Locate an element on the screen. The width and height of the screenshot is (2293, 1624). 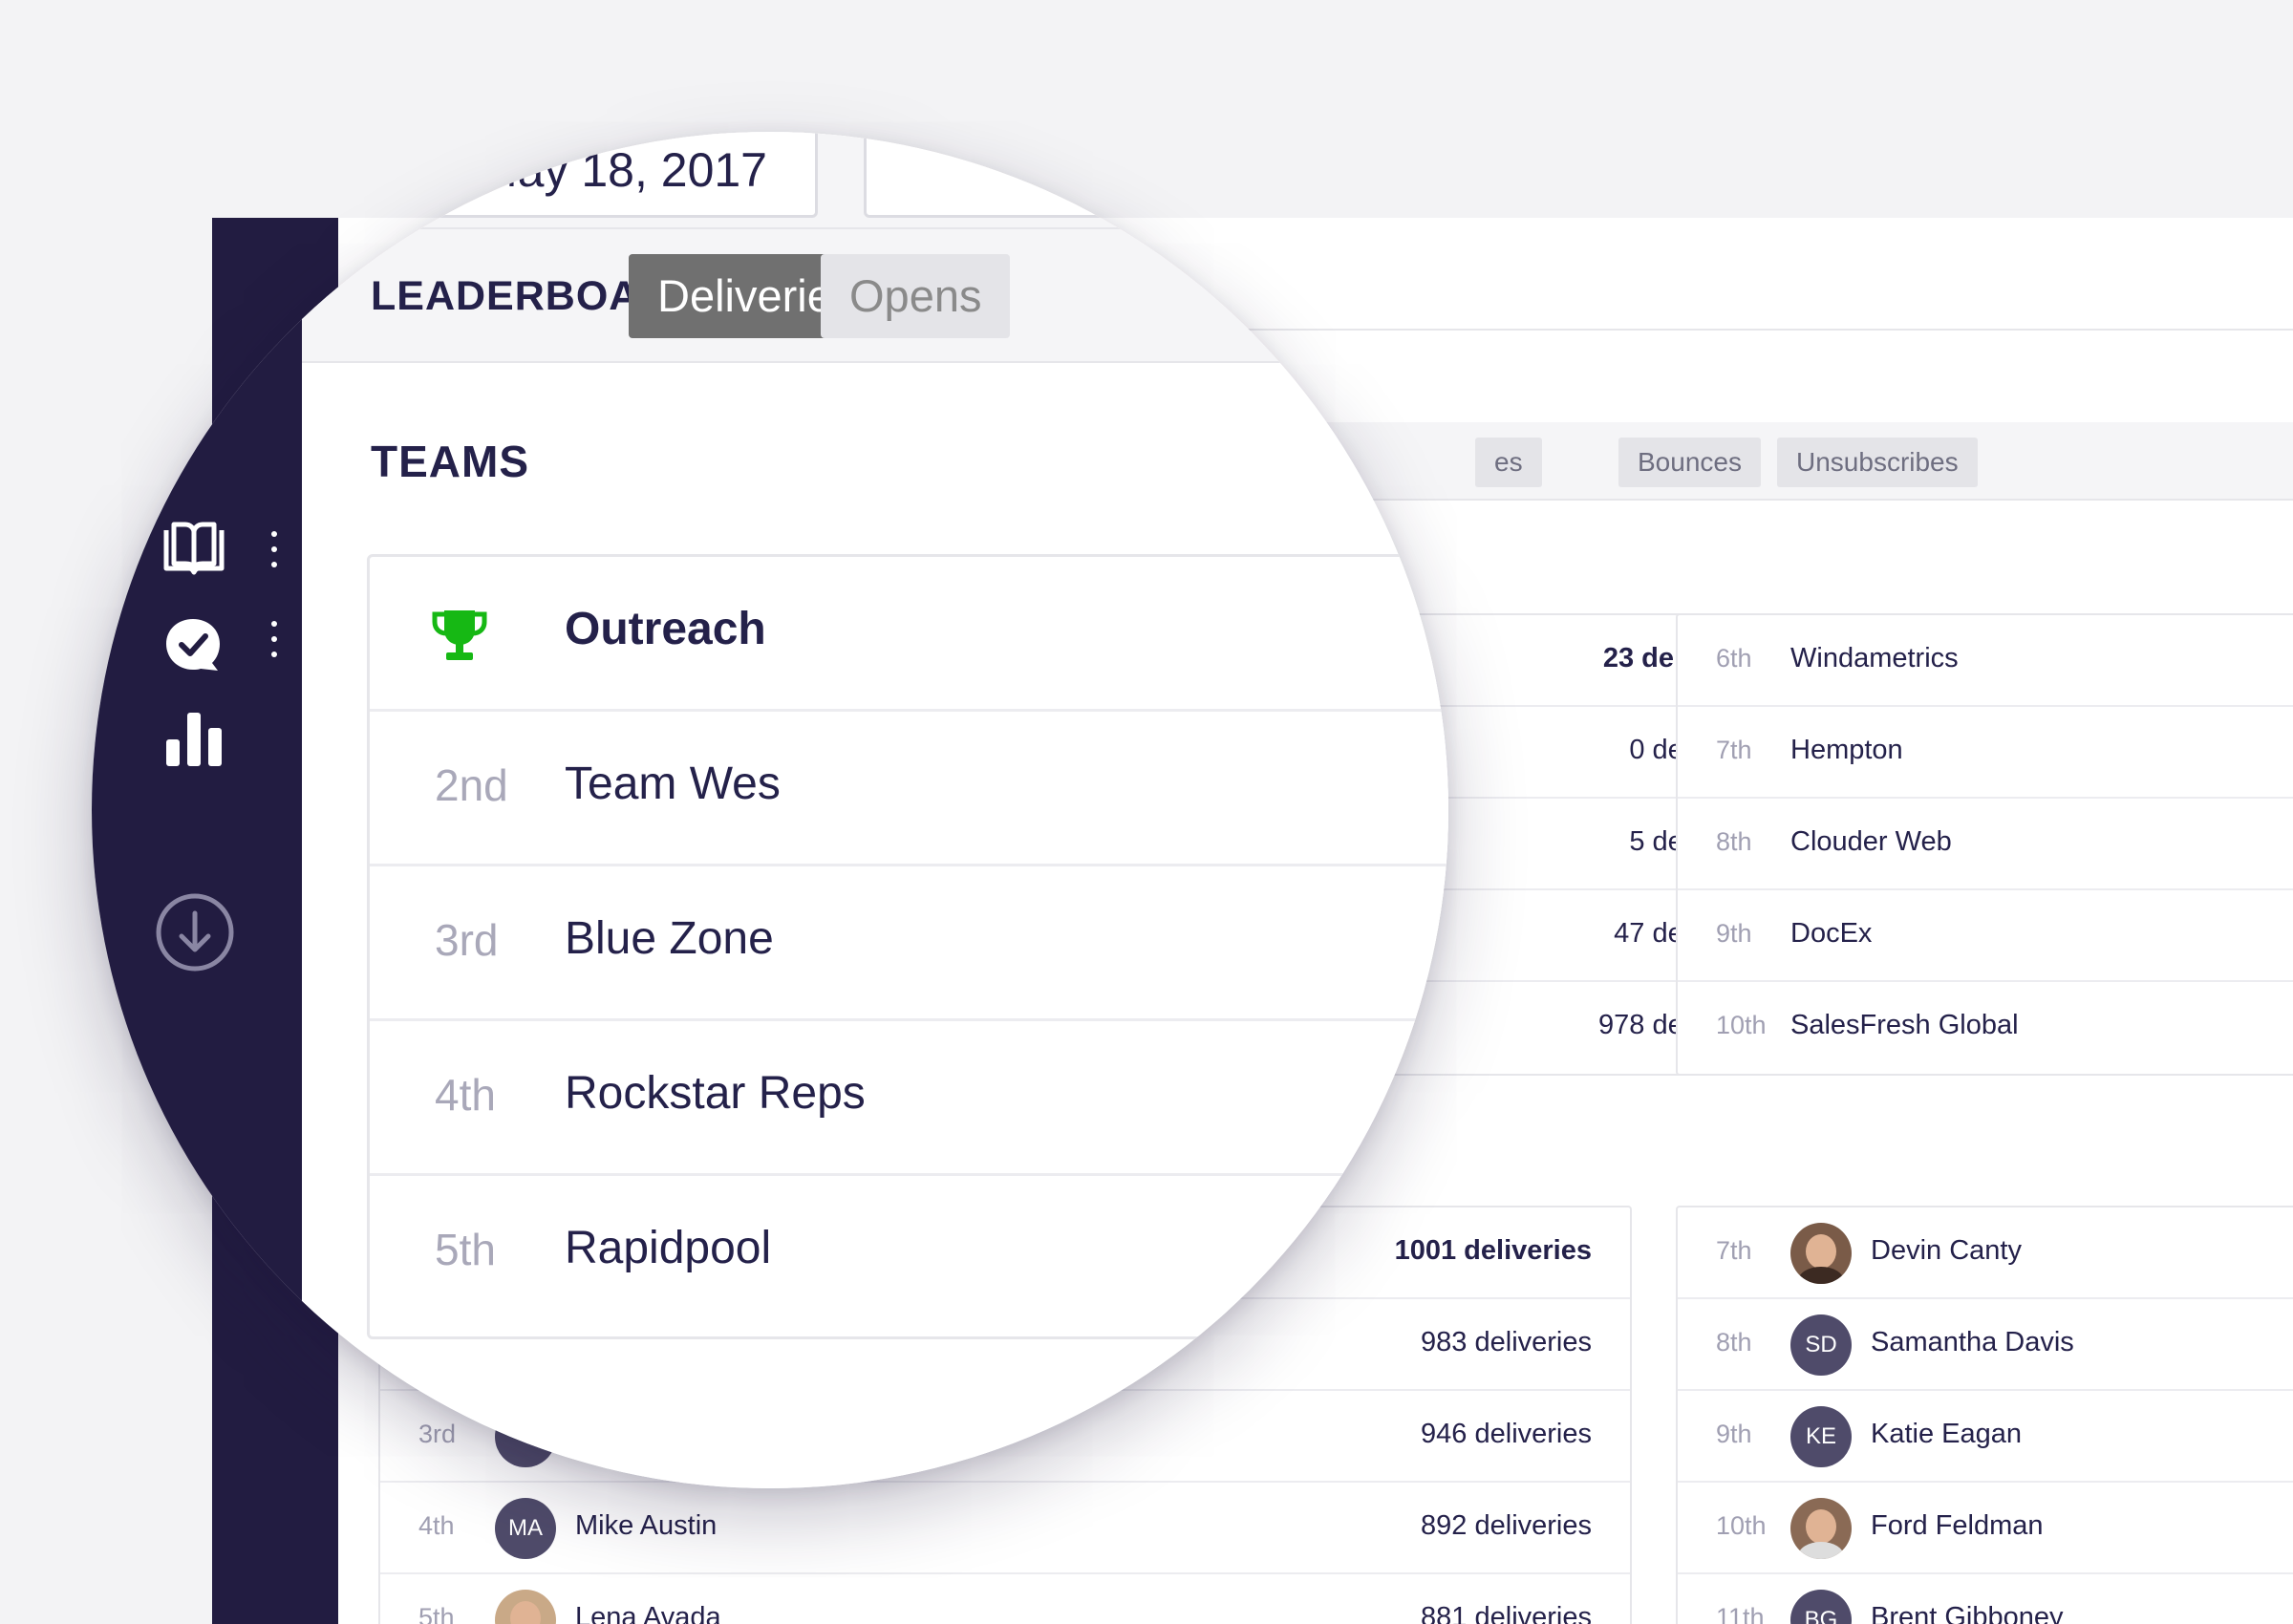
table-row: 8th SD Samantha Davis is located at coordinates (1985, 1345).